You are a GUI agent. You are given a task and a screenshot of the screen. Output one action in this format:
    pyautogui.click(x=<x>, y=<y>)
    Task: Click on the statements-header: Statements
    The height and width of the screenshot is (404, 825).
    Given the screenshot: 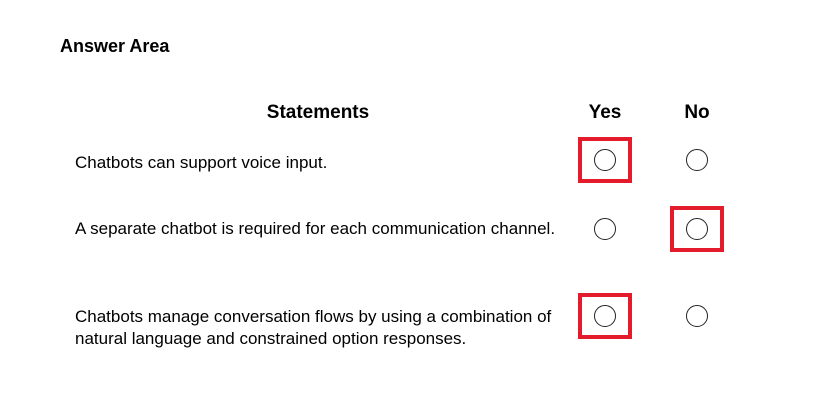 What is the action you would take?
    pyautogui.click(x=318, y=112)
    